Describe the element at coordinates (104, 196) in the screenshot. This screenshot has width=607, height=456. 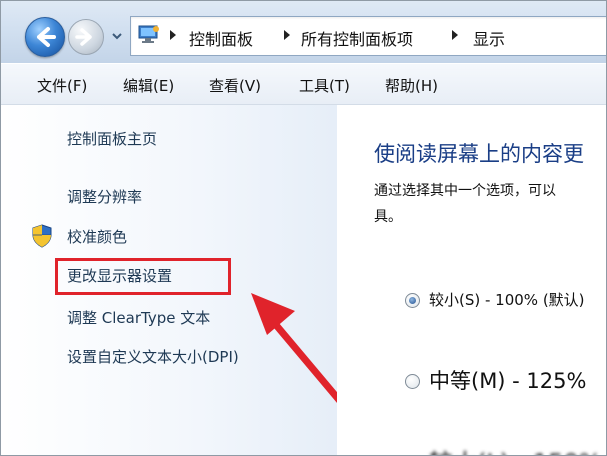
I see `adjust-resolution-link: 调整分辨率` at that location.